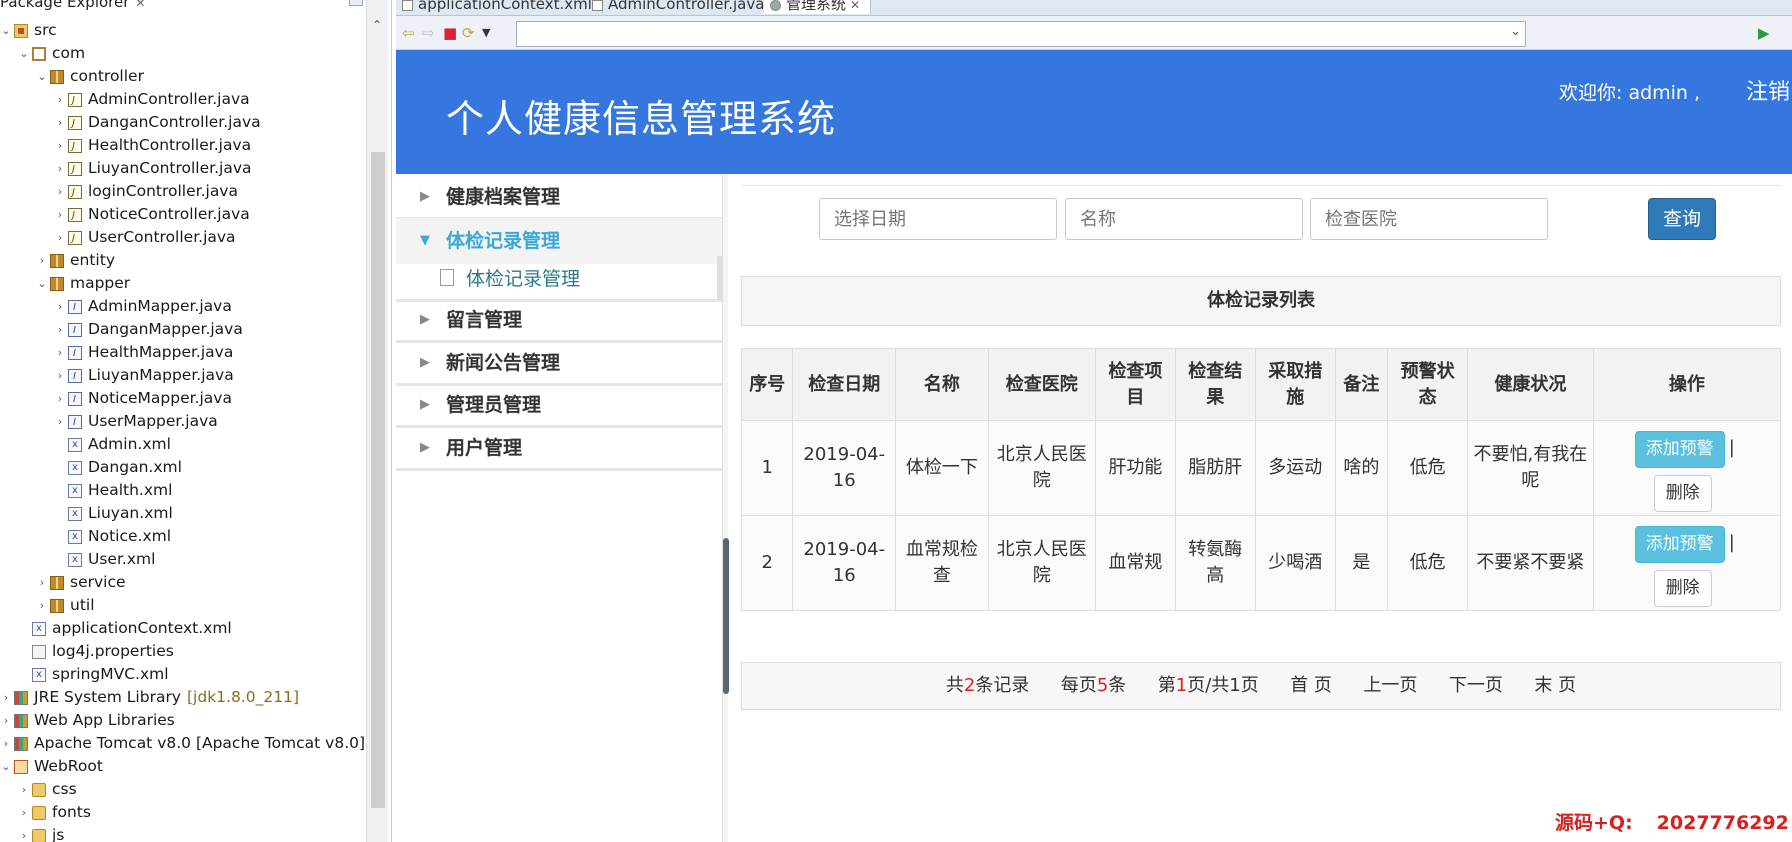 This screenshot has width=1792, height=842. What do you see at coordinates (1555, 685) in the screenshot?
I see `last-page-link: 末 页` at bounding box center [1555, 685].